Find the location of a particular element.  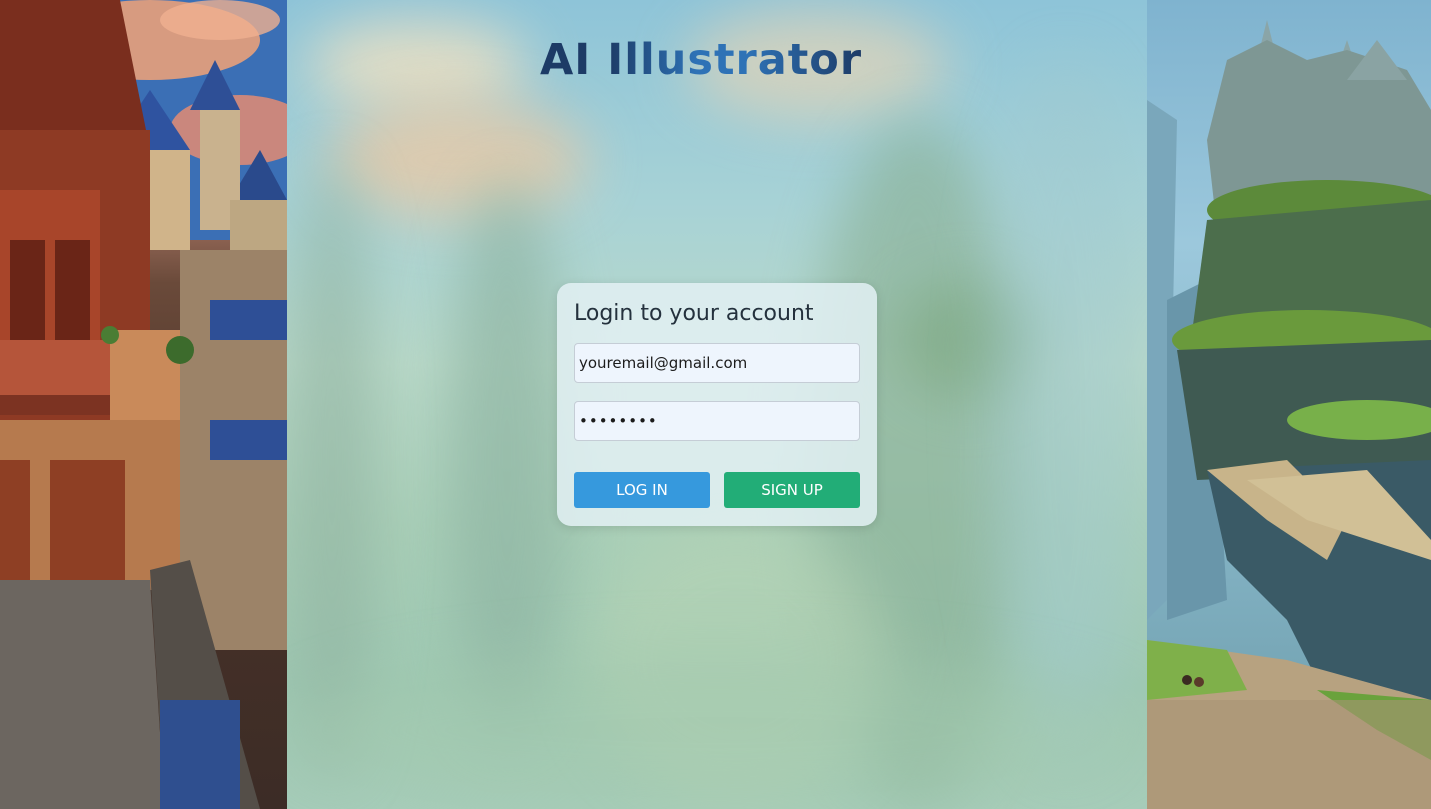

login-form-card: Login to your account LOG IN SIGN UP is located at coordinates (717, 404).